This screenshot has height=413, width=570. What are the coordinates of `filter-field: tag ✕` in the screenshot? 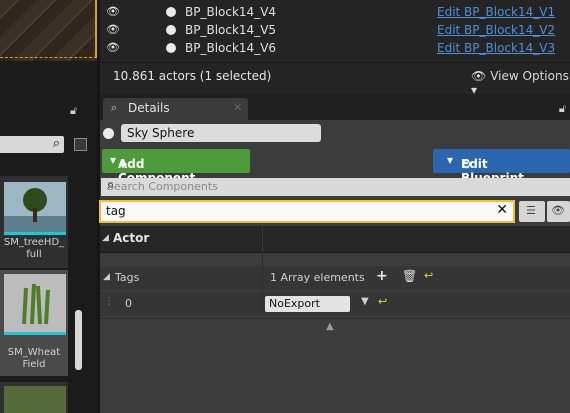 It's located at (307, 211).